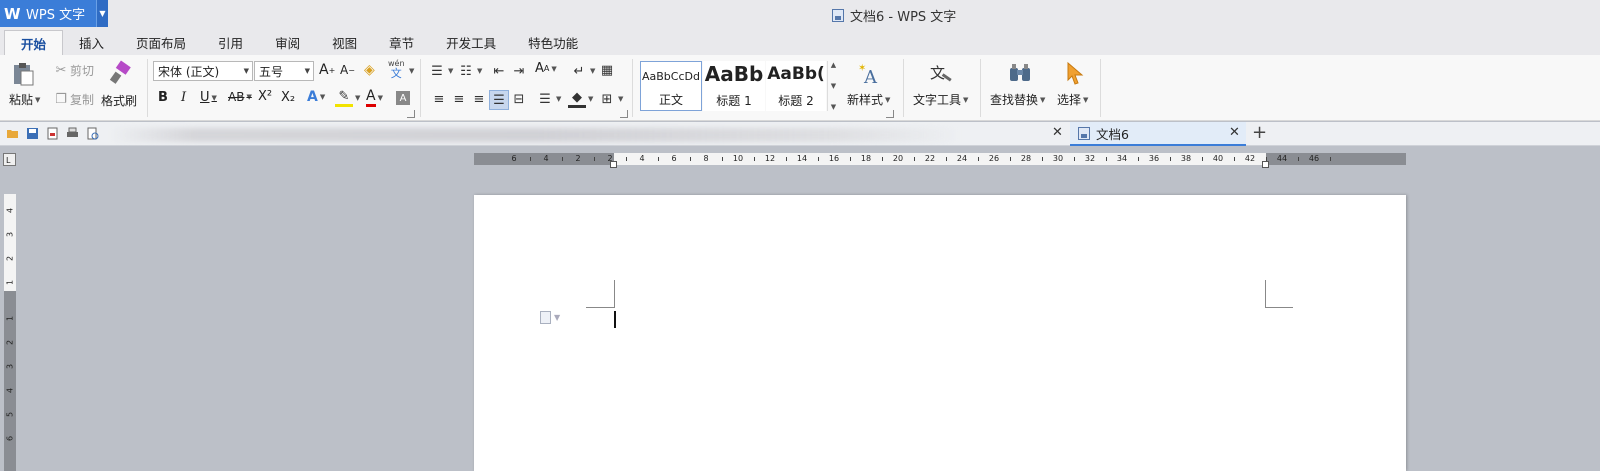  Describe the element at coordinates (890, 114) in the screenshot. I see `styles-dialog-launcher` at that location.